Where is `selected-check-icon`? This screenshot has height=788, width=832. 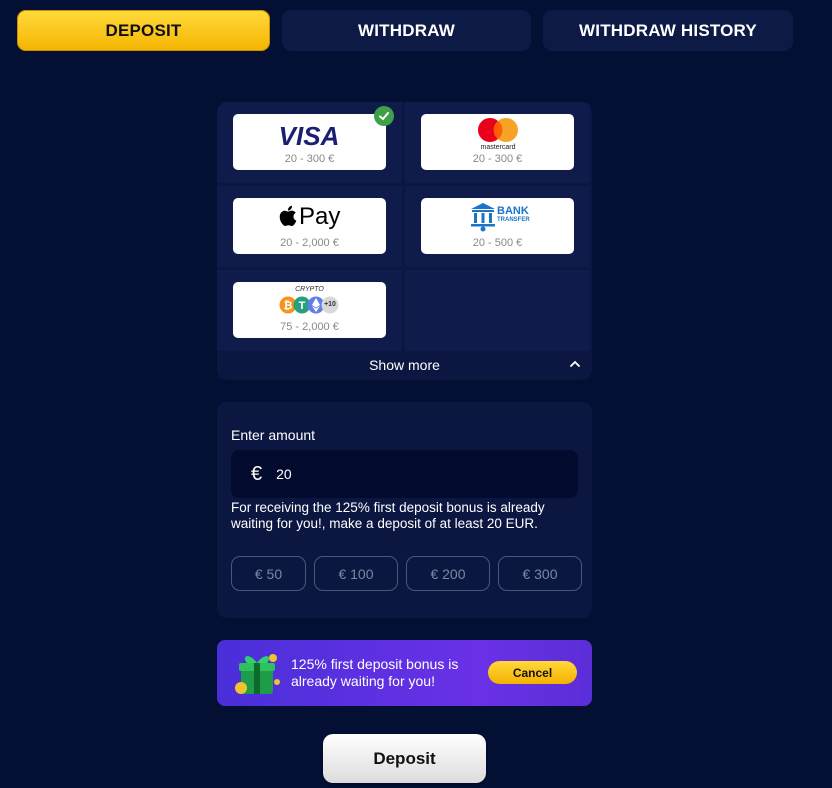 selected-check-icon is located at coordinates (384, 116).